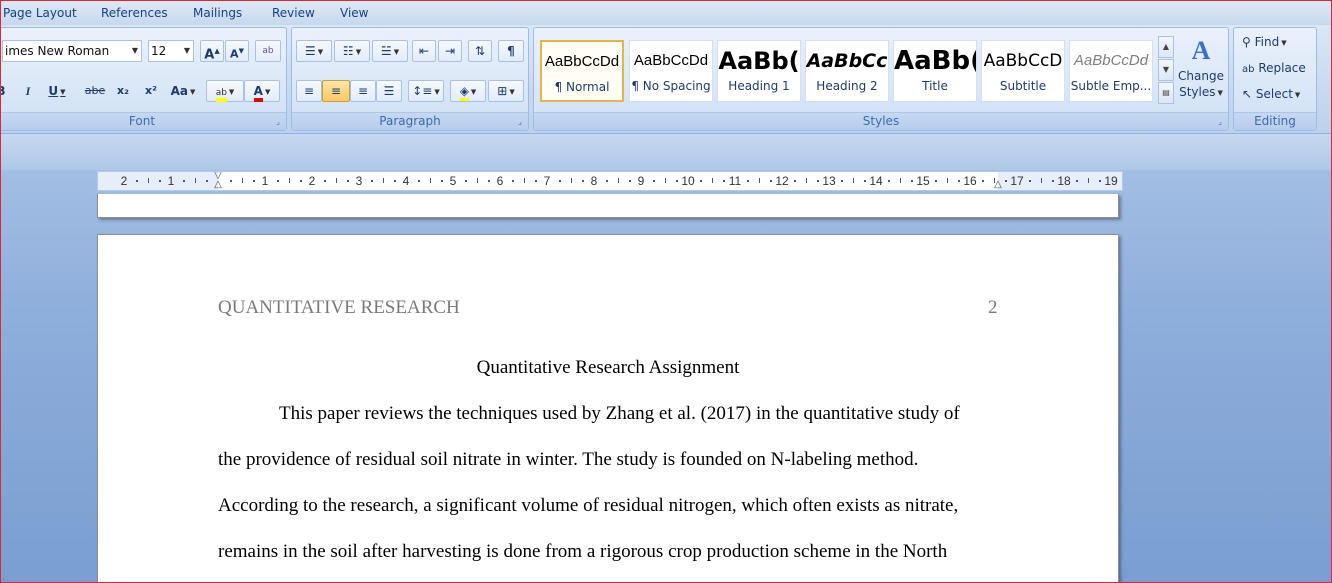 Image resolution: width=1332 pixels, height=583 pixels. I want to click on style-name: ¶ No Spacing, so click(671, 86).